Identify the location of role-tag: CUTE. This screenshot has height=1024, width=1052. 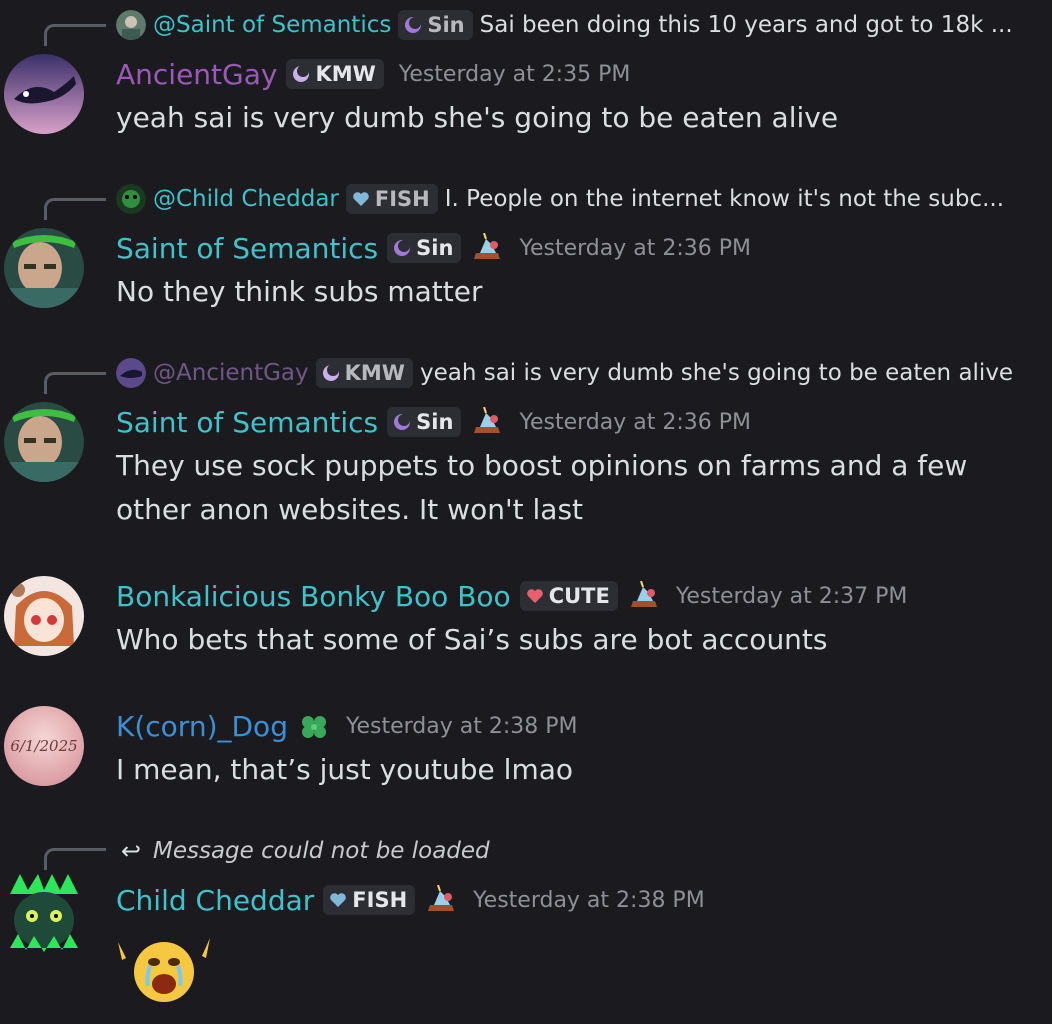
(568, 596).